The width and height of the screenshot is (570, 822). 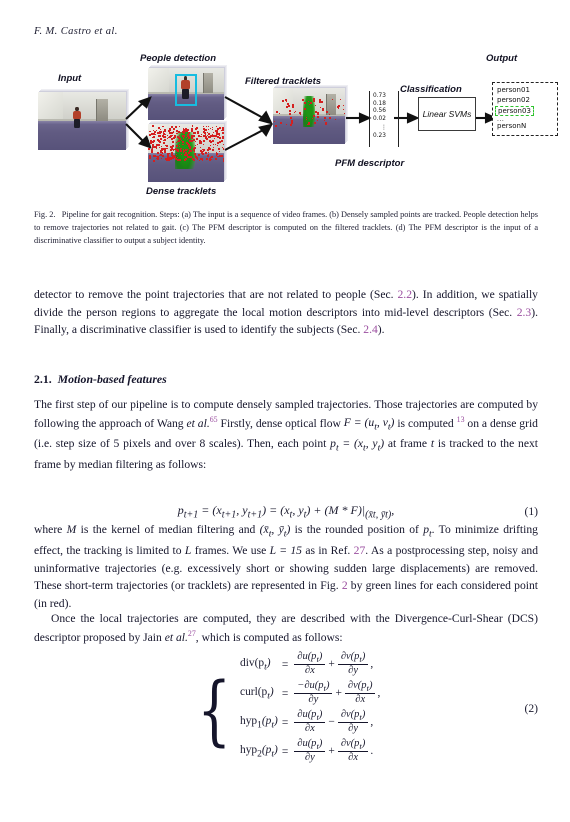 What do you see at coordinates (461, 419) in the screenshot?
I see `citation-13: 13` at bounding box center [461, 419].